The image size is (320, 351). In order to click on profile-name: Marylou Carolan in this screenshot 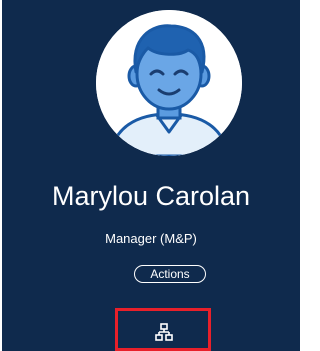, I will do `click(151, 196)`.